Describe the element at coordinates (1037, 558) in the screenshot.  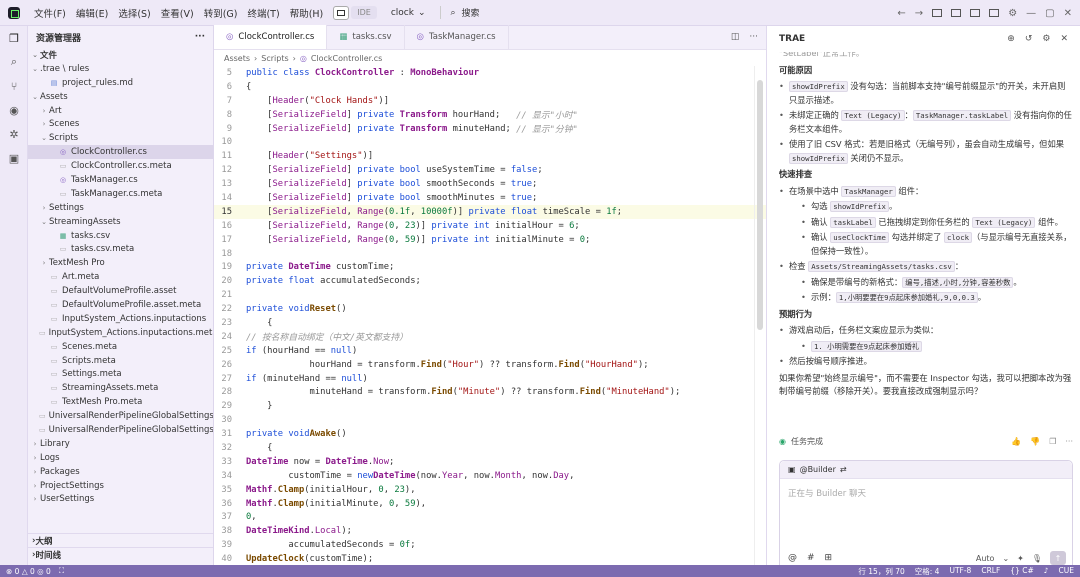
I see `microphone-icon: 🎙` at that location.